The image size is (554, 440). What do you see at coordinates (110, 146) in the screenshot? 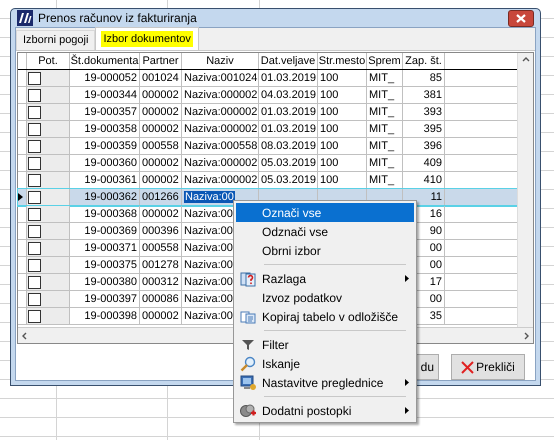
I see `table-cell: 19-000359` at bounding box center [110, 146].